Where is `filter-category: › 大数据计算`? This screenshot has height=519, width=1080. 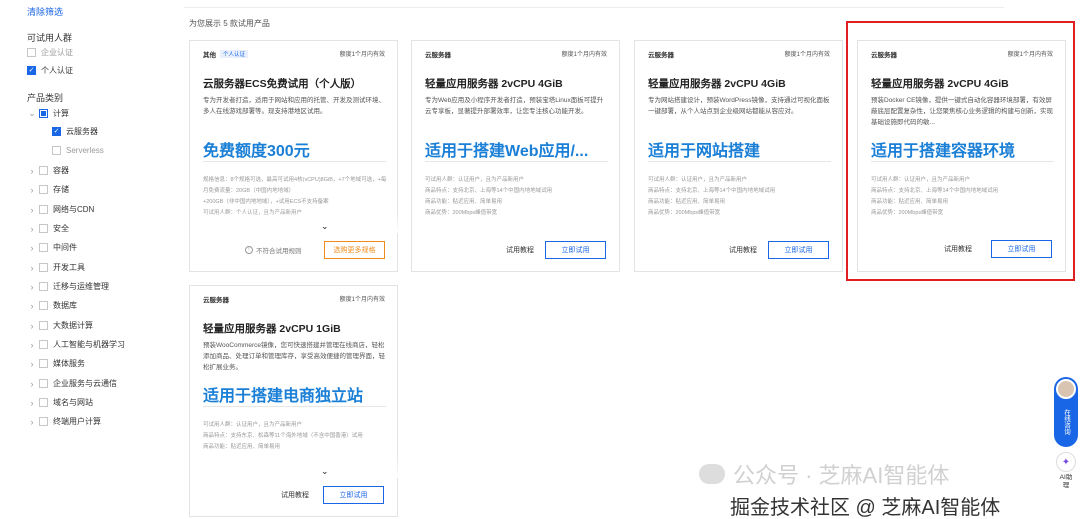
filter-category: › 大数据计算 is located at coordinates (60, 325).